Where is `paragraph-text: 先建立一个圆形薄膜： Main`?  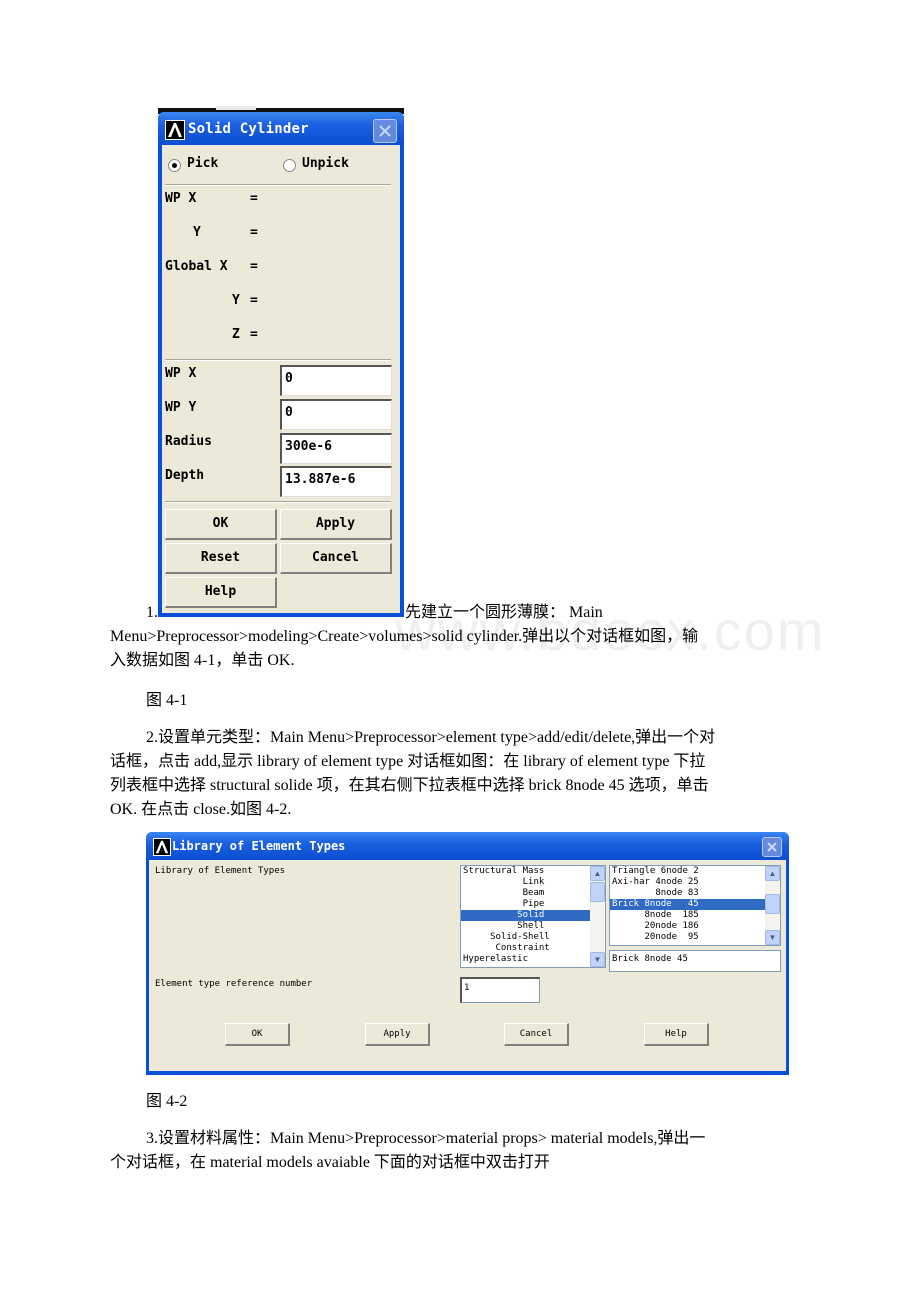
paragraph-text: 先建立一个圆形薄膜： Main is located at coordinates (504, 612).